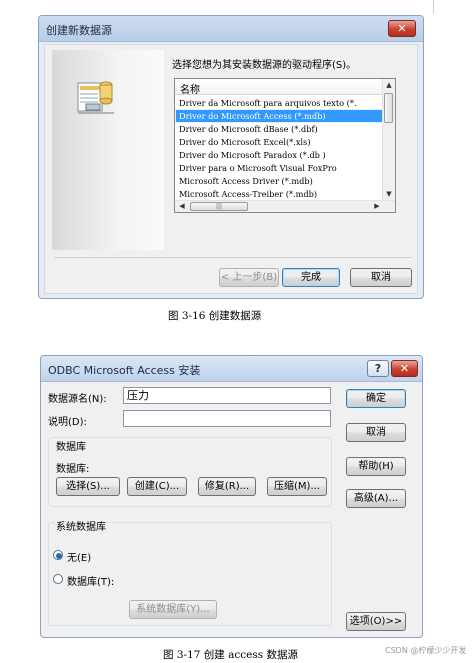 This screenshot has height=663, width=474. Describe the element at coordinates (58, 579) in the screenshot. I see `database-radio` at that location.